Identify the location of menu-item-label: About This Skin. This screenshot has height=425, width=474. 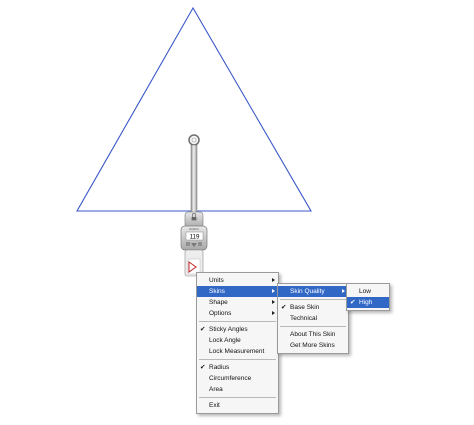
(313, 334).